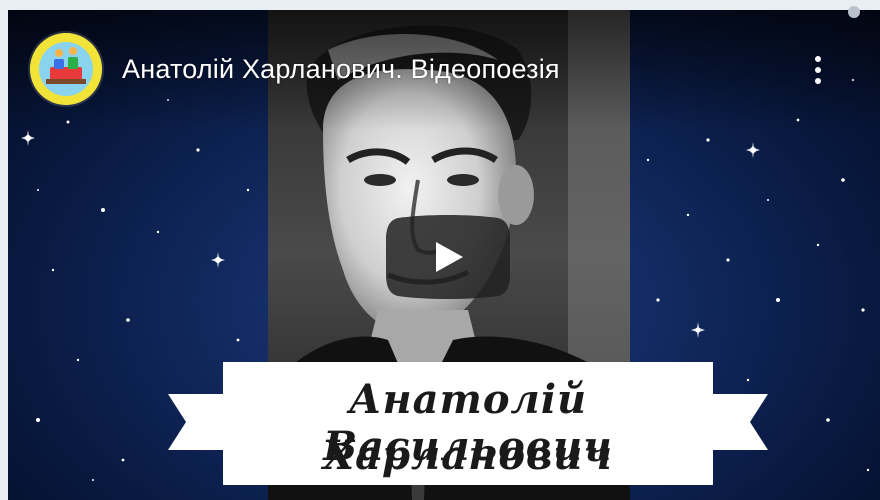  I want to click on channel-avatar, so click(66, 69).